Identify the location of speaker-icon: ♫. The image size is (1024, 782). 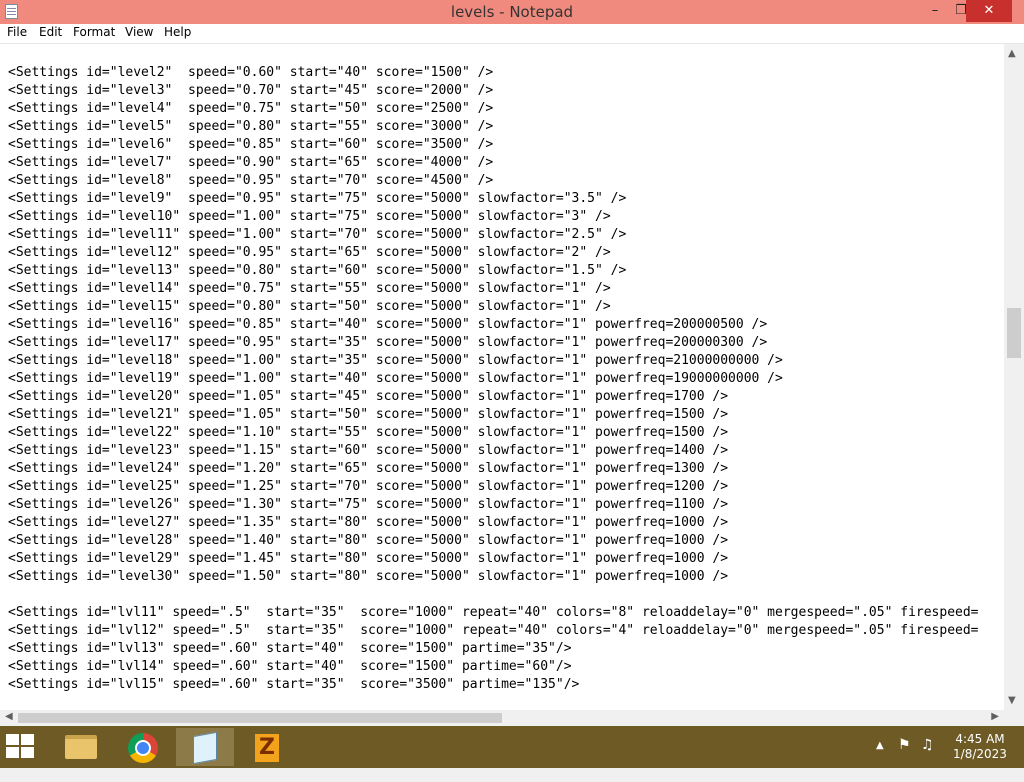
(927, 758).